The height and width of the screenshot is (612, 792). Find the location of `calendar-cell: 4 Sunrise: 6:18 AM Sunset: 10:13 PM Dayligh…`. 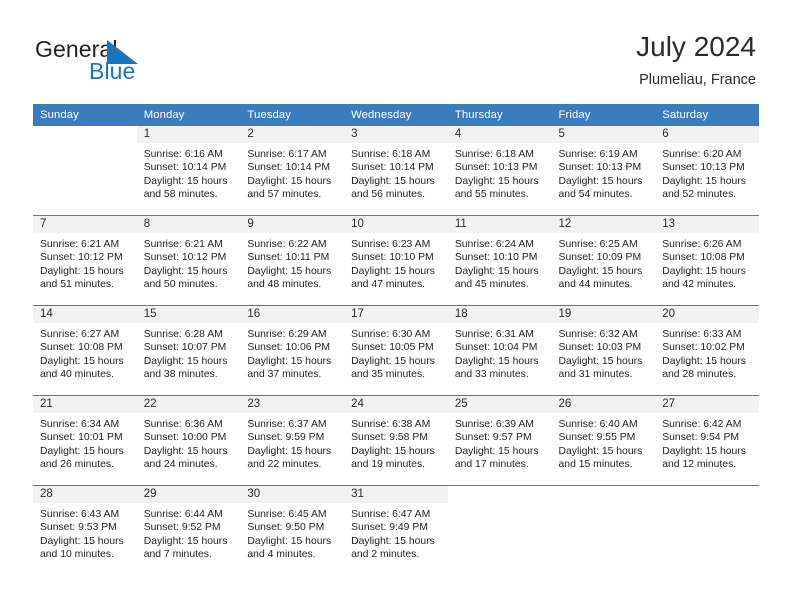

calendar-cell: 4 Sunrise: 6:18 AM Sunset: 10:13 PM Dayligh… is located at coordinates (499, 171).